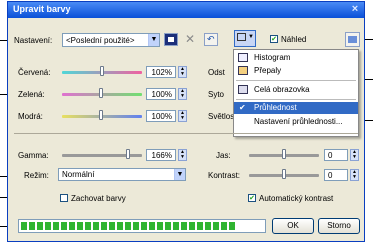 Image resolution: width=373 pixels, height=243 pixels. What do you see at coordinates (101, 93) in the screenshot?
I see `green-slider-thumb` at bounding box center [101, 93].